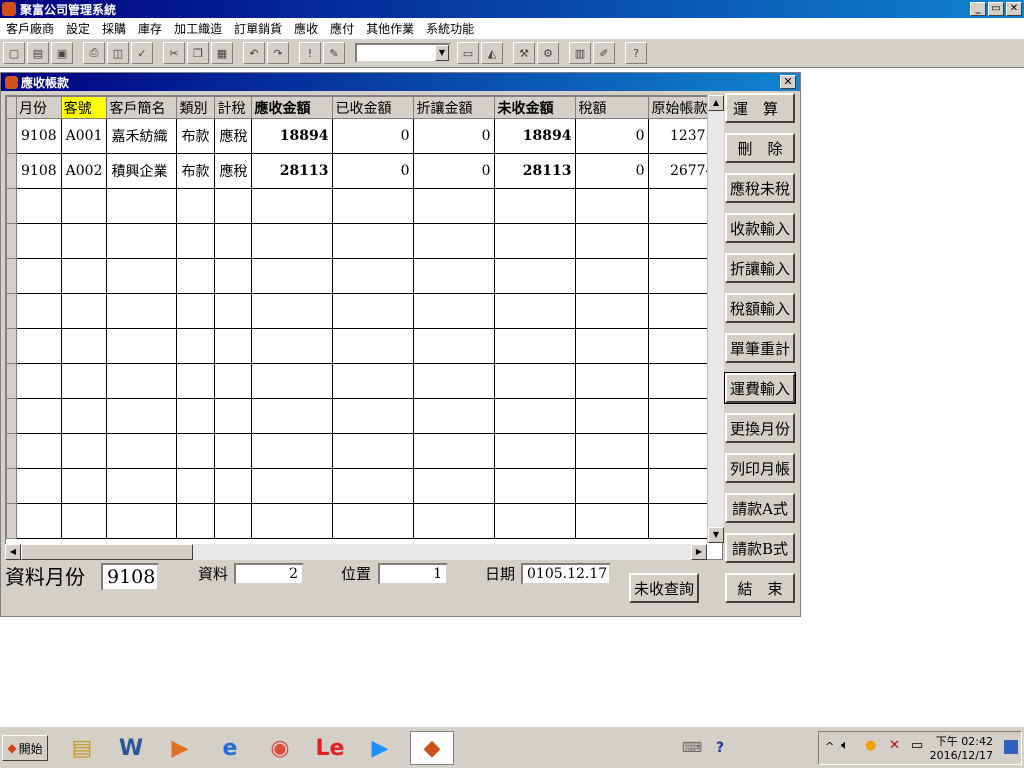 The image size is (1024, 768). Describe the element at coordinates (142, 53) in the screenshot. I see `spellcheck-icon: ✓` at that location.